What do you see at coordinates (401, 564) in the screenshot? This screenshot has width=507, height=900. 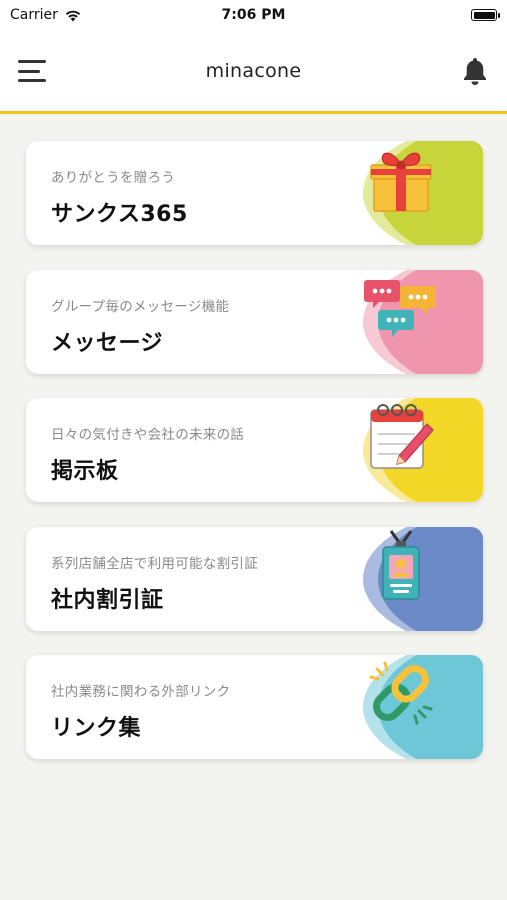 I see `id-badge-icon` at bounding box center [401, 564].